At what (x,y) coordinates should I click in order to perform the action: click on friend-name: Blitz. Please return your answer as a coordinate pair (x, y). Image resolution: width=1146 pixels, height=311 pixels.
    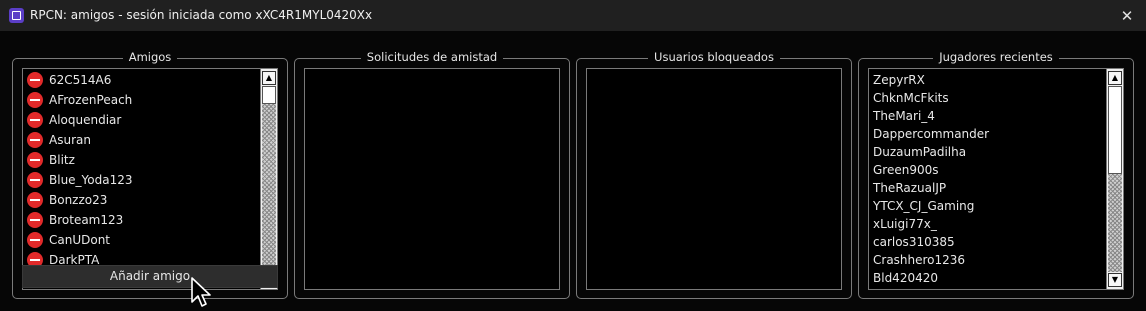
    Looking at the image, I should click on (62, 160).